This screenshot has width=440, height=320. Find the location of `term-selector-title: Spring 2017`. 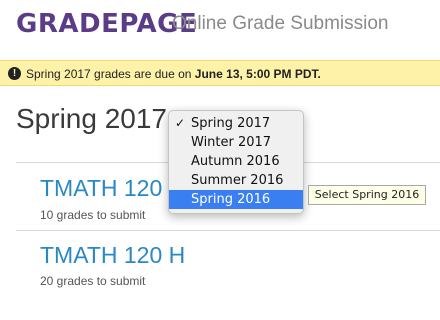

term-selector-title: Spring 2017 is located at coordinates (91, 119).